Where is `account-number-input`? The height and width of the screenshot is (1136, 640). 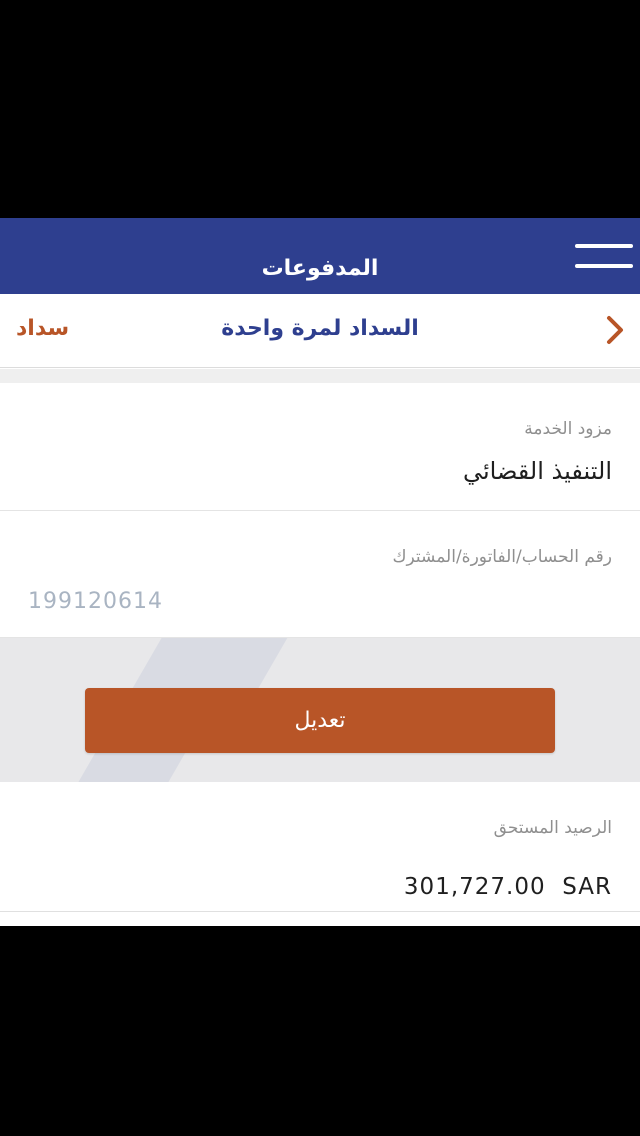
account-number-input is located at coordinates (228, 601).